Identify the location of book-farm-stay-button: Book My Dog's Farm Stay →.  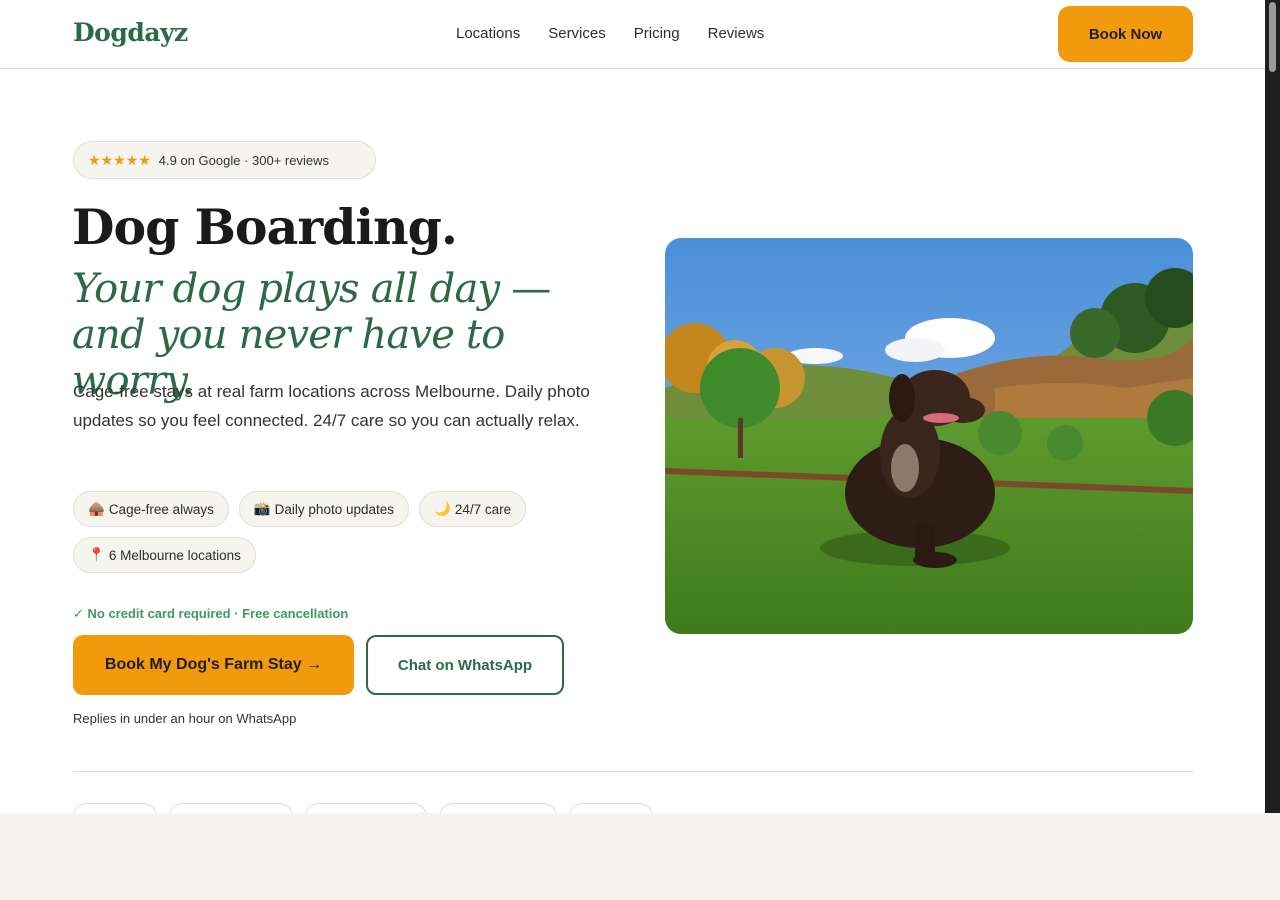
(213, 665).